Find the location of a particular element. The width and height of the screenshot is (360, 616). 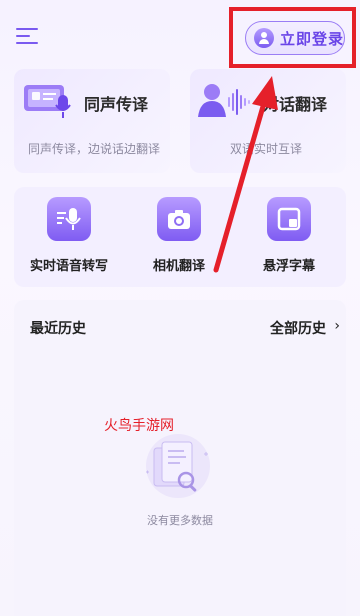

presentation-mic-icon is located at coordinates (47, 101).